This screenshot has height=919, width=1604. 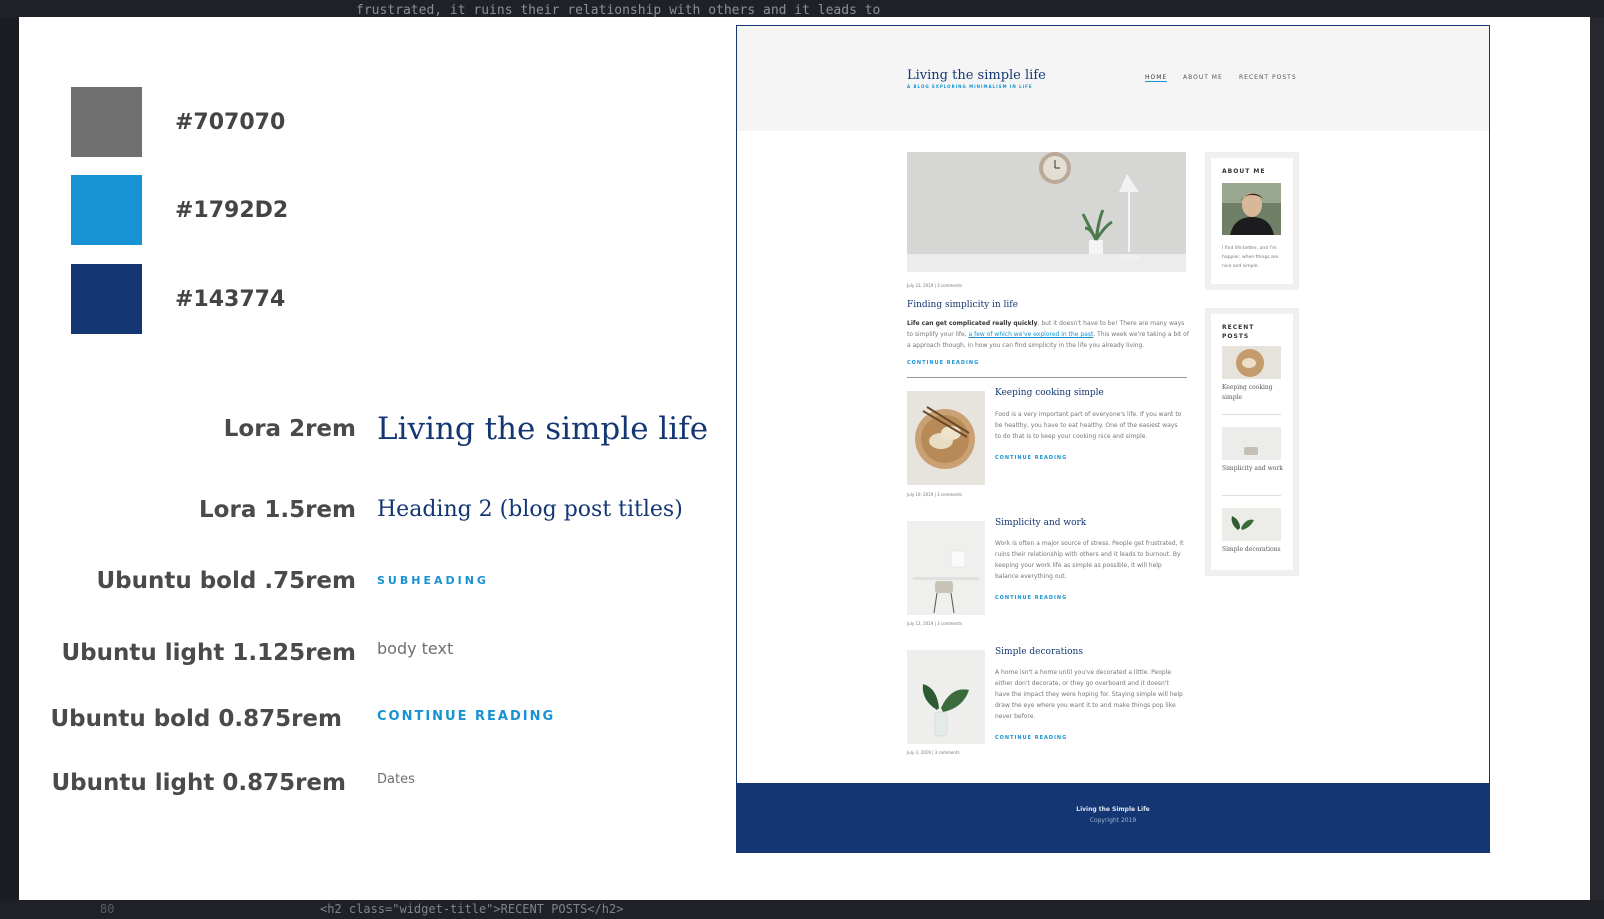 I want to click on swatch-row-light-blue: #1792D2, so click(x=179, y=210).